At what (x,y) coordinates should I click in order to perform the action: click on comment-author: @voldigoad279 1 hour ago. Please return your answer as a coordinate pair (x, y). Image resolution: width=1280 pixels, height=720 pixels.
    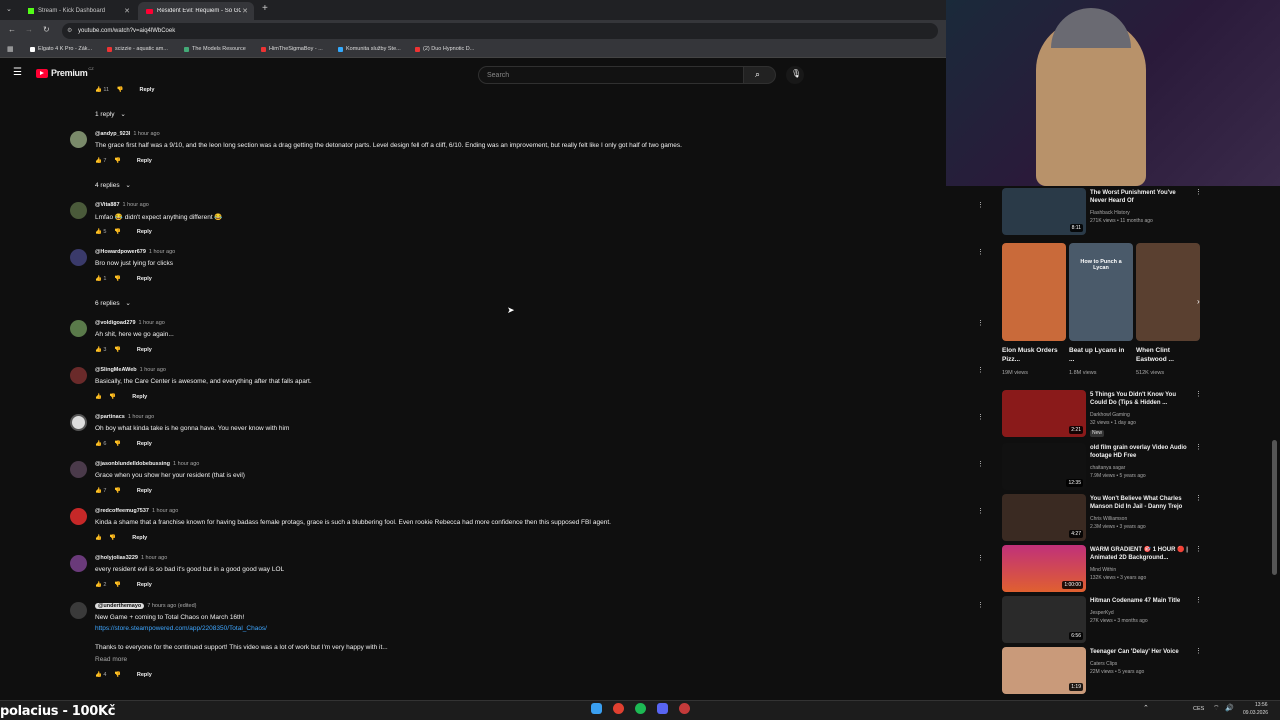
    Looking at the image, I should click on (130, 323).